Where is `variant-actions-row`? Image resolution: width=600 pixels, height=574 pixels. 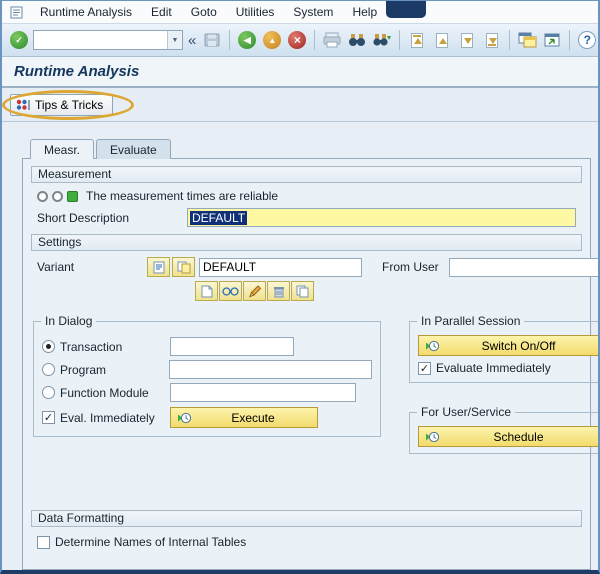
variant-actions-row is located at coordinates (385, 291).